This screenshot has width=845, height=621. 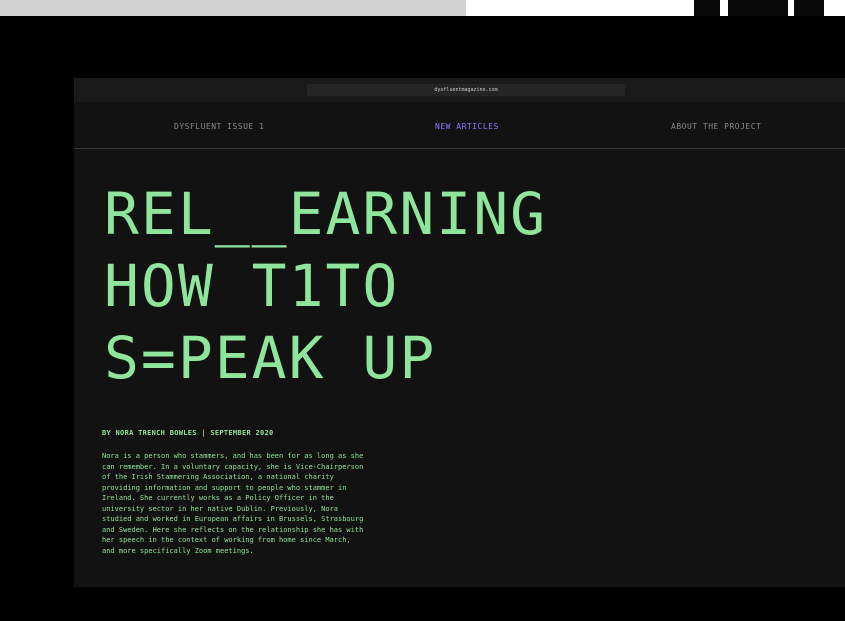 What do you see at coordinates (188, 433) in the screenshot?
I see `article-byline: BY NORA TRENCH BOWLES | SEPTEMBER 2020` at bounding box center [188, 433].